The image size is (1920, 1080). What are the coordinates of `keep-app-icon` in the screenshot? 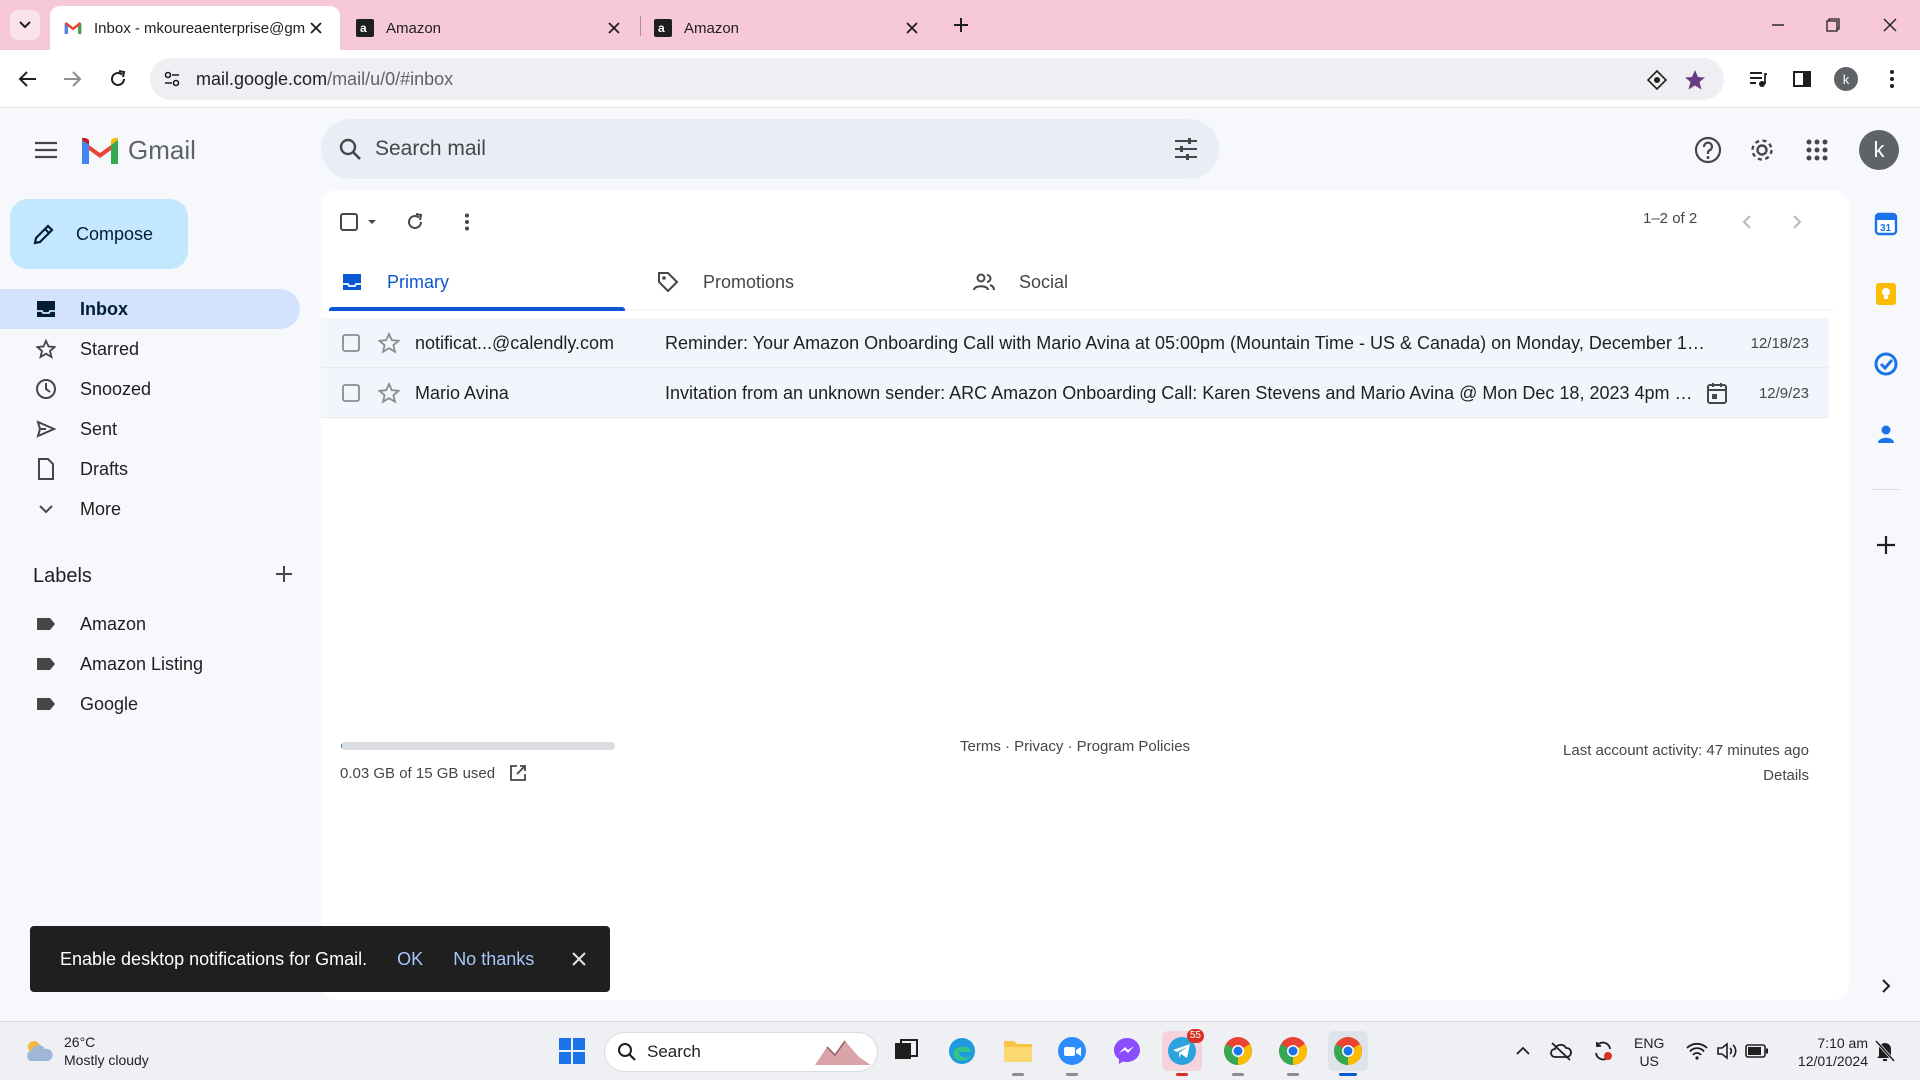 It's located at (1886, 294).